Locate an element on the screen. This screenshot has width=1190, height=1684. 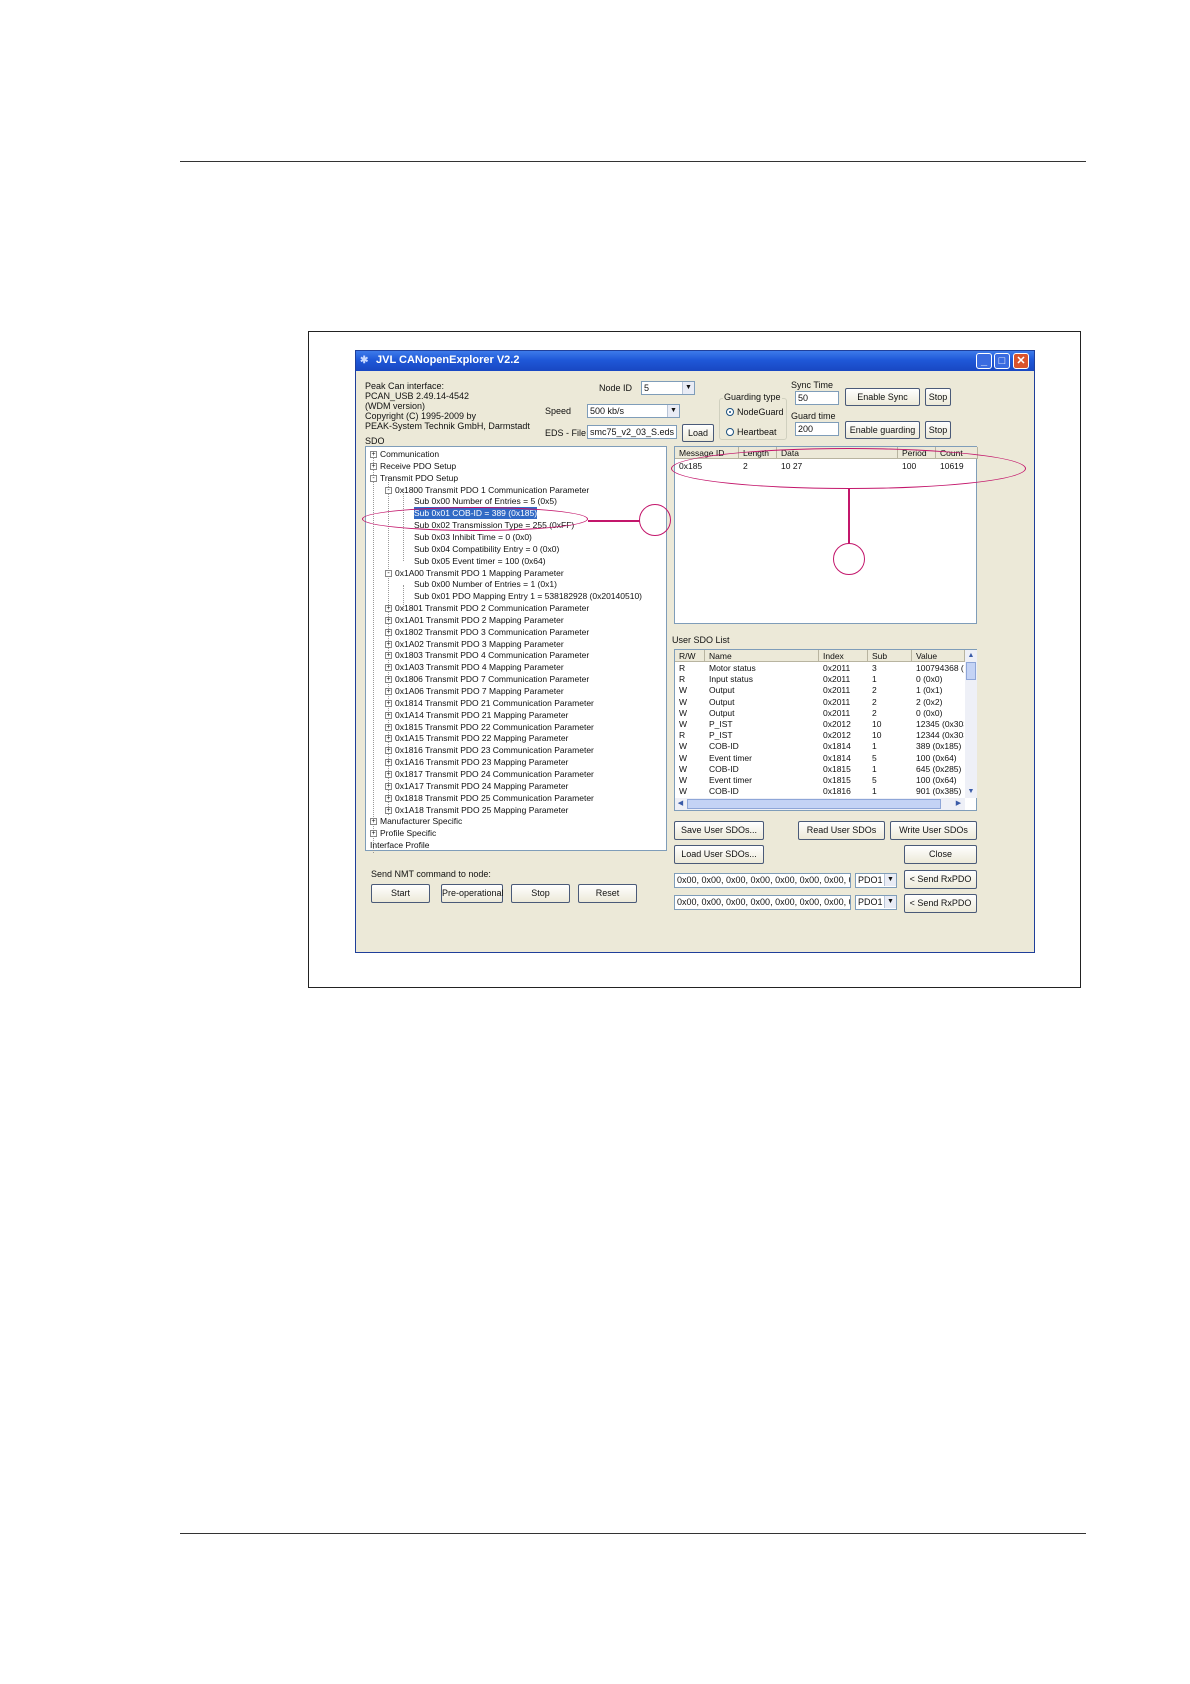
rxpdo-select-2: PDO1 ▼ is located at coordinates (876, 902).